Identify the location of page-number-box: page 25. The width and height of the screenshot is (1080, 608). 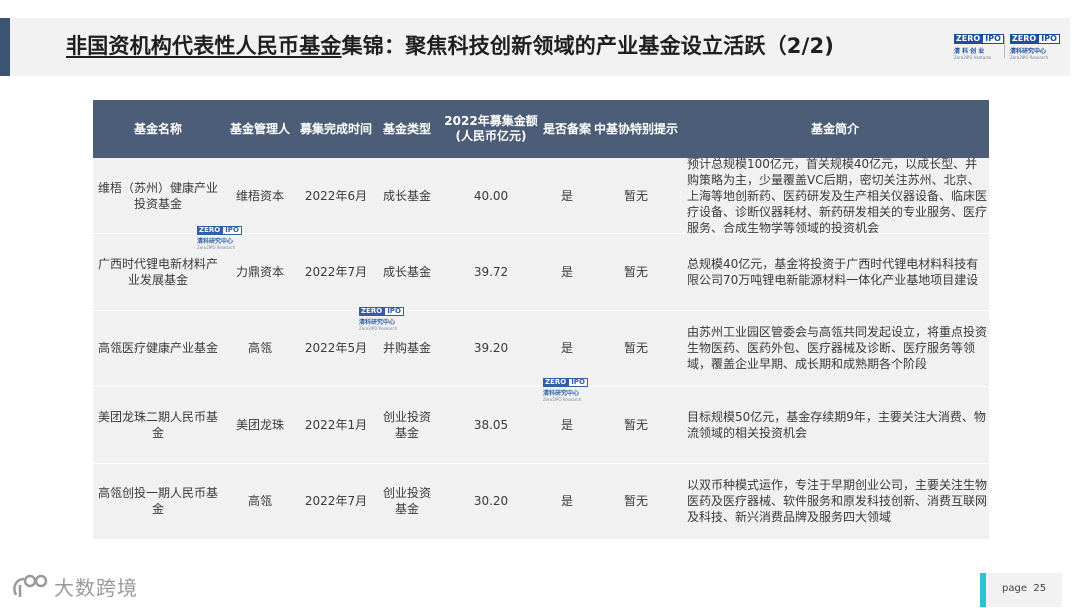
(1021, 590).